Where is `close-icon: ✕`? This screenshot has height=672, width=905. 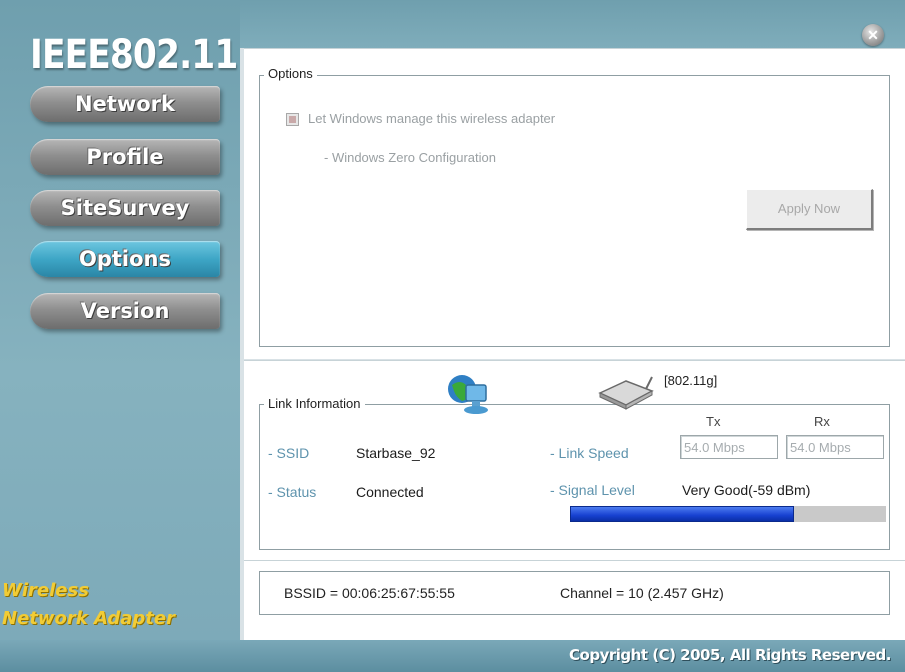
close-icon: ✕ is located at coordinates (873, 35).